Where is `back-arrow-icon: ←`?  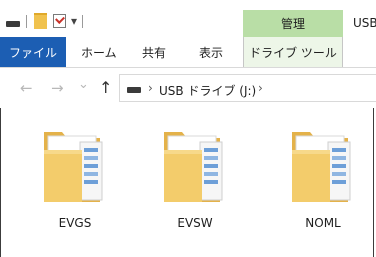 back-arrow-icon: ← is located at coordinates (26, 88).